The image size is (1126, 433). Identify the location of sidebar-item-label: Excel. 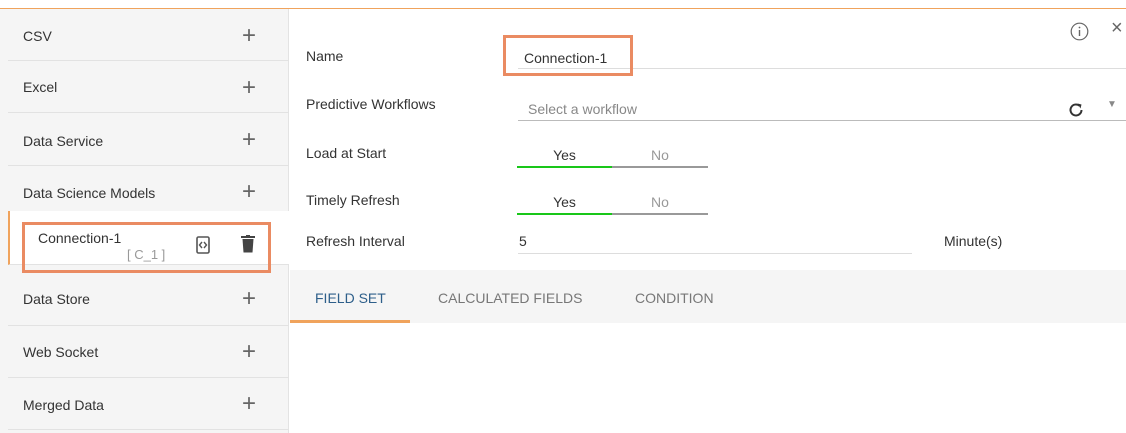
(40, 87).